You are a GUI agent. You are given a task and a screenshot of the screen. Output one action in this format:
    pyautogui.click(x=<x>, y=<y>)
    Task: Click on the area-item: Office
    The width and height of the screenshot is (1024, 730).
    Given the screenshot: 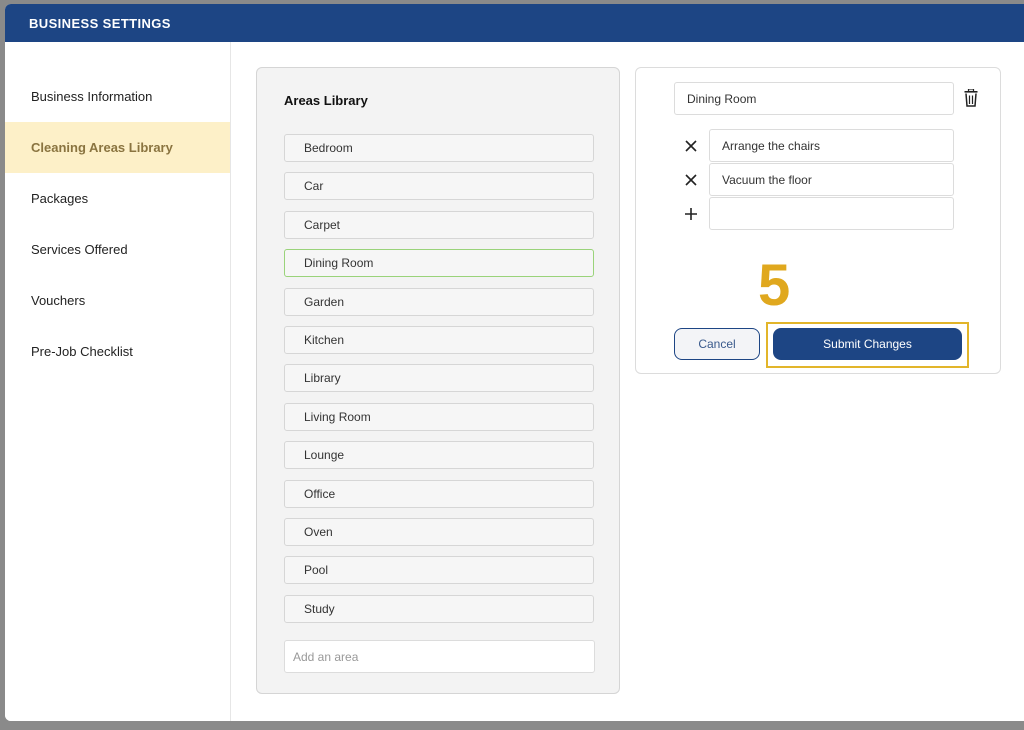 What is the action you would take?
    pyautogui.click(x=439, y=494)
    